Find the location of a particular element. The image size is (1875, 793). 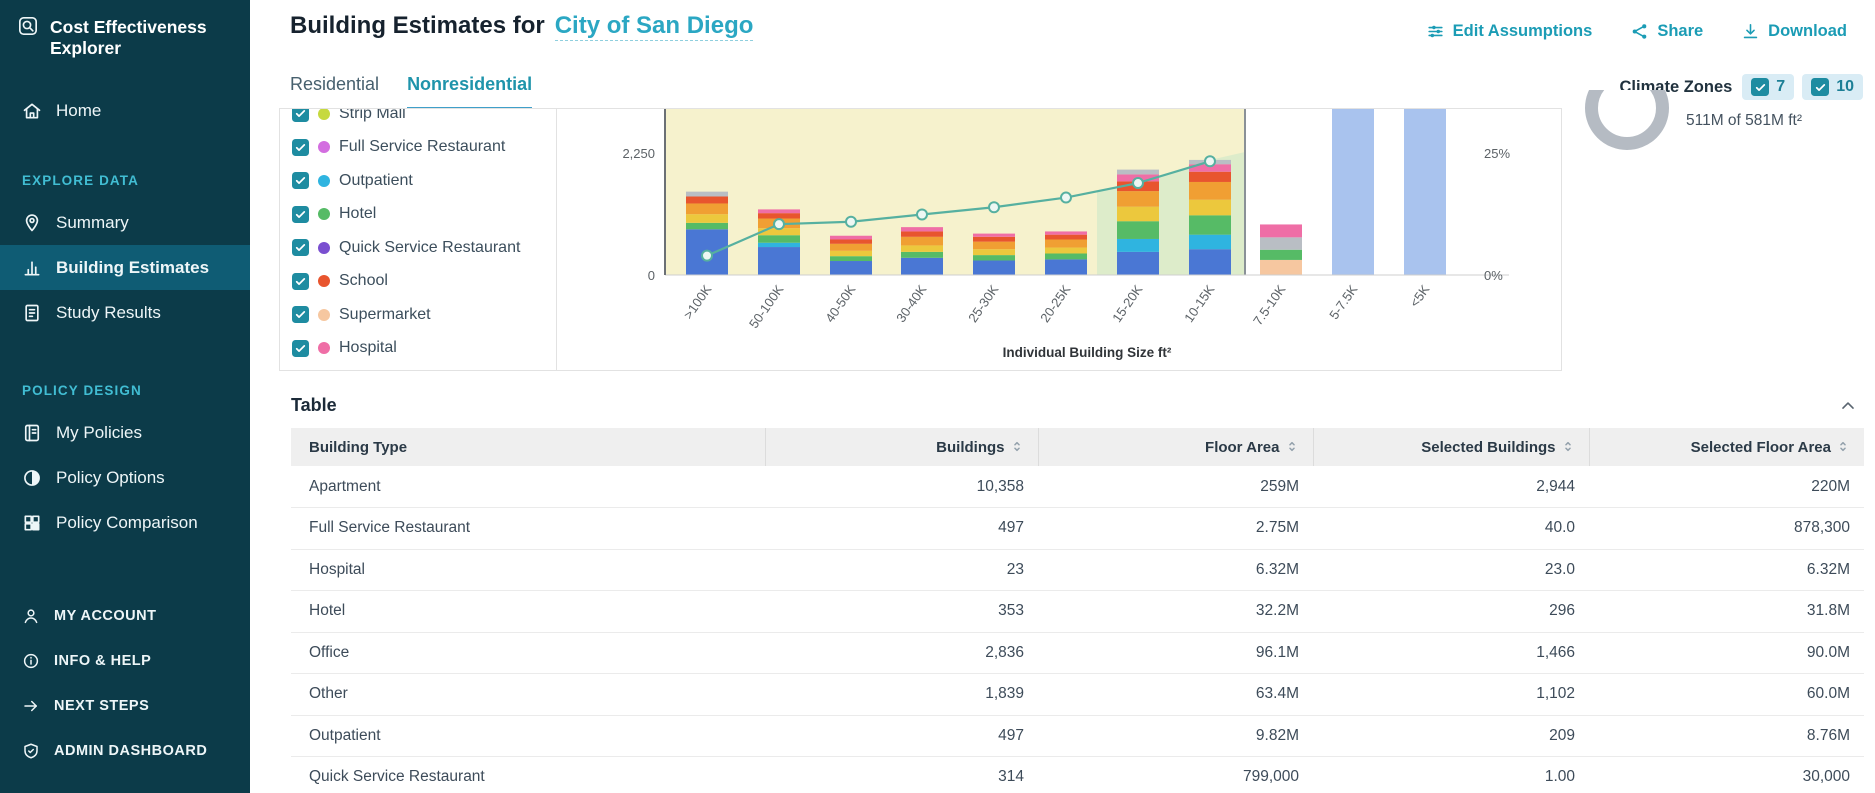

action-share: Share is located at coordinates (1666, 31).